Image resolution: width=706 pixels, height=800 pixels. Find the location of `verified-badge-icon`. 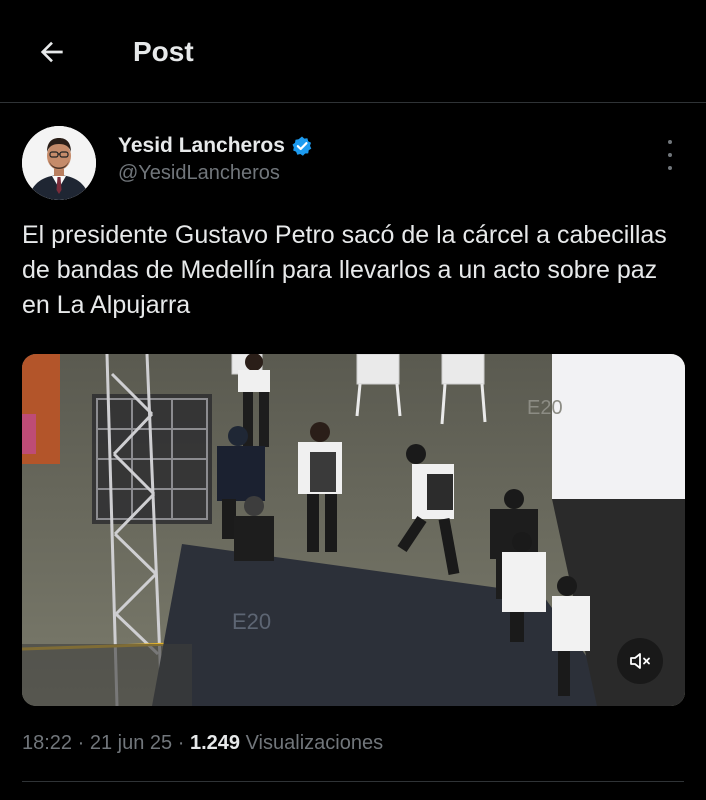

verified-badge-icon is located at coordinates (302, 146).